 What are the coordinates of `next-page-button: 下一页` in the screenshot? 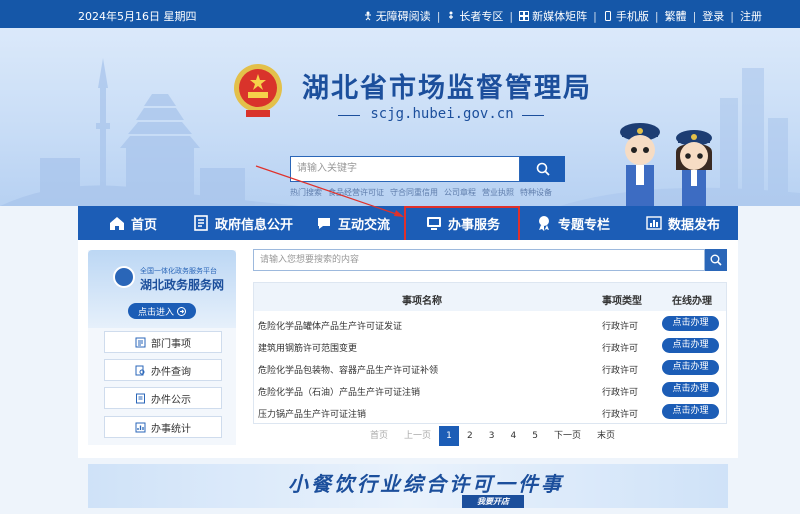 It's located at (567, 436).